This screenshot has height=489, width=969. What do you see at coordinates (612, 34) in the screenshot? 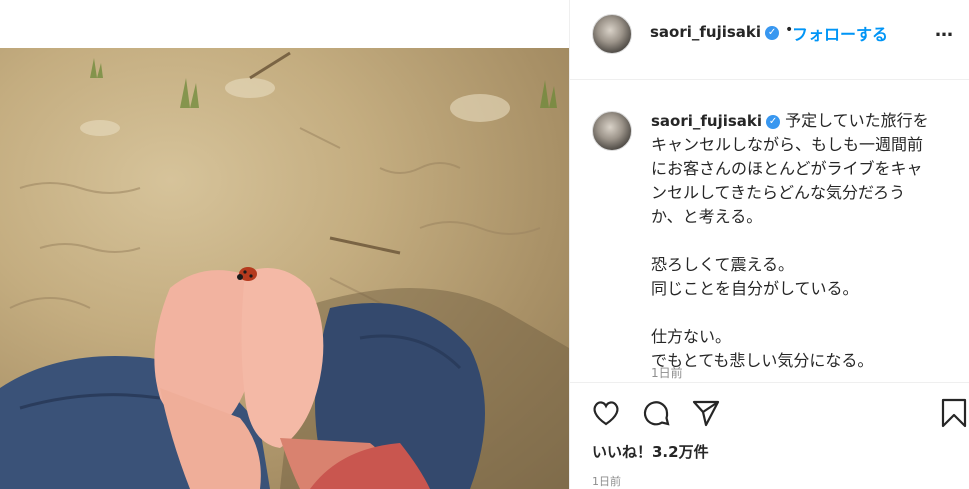
I see `avatar` at bounding box center [612, 34].